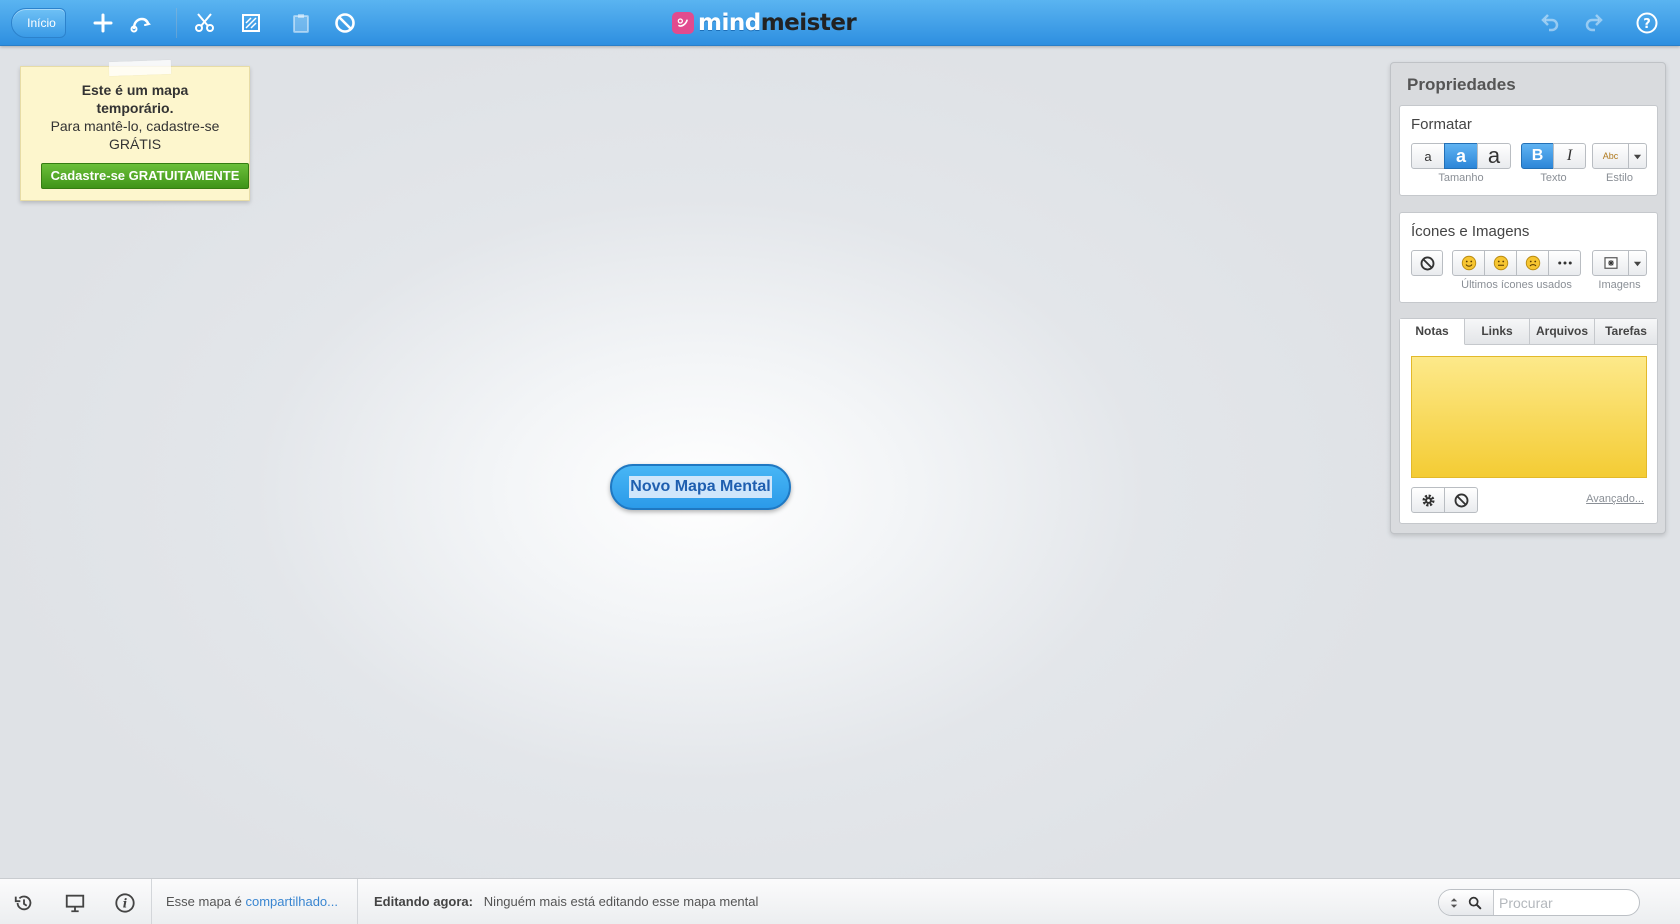 Image resolution: width=1680 pixels, height=924 pixels. I want to click on font-size-medium-button: a, so click(1461, 156).